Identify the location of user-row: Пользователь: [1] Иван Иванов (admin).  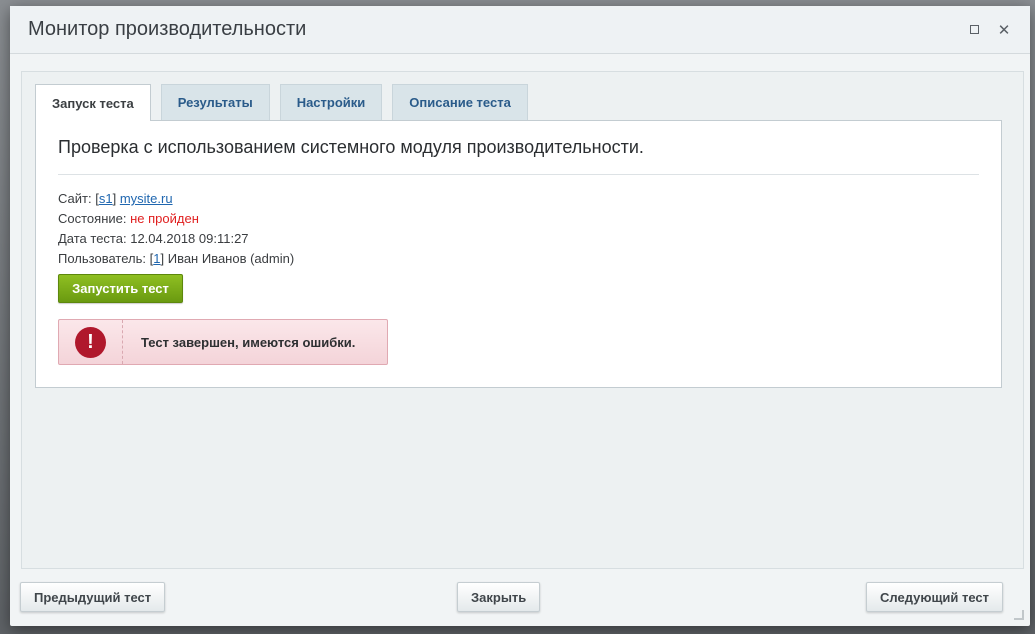
(176, 259).